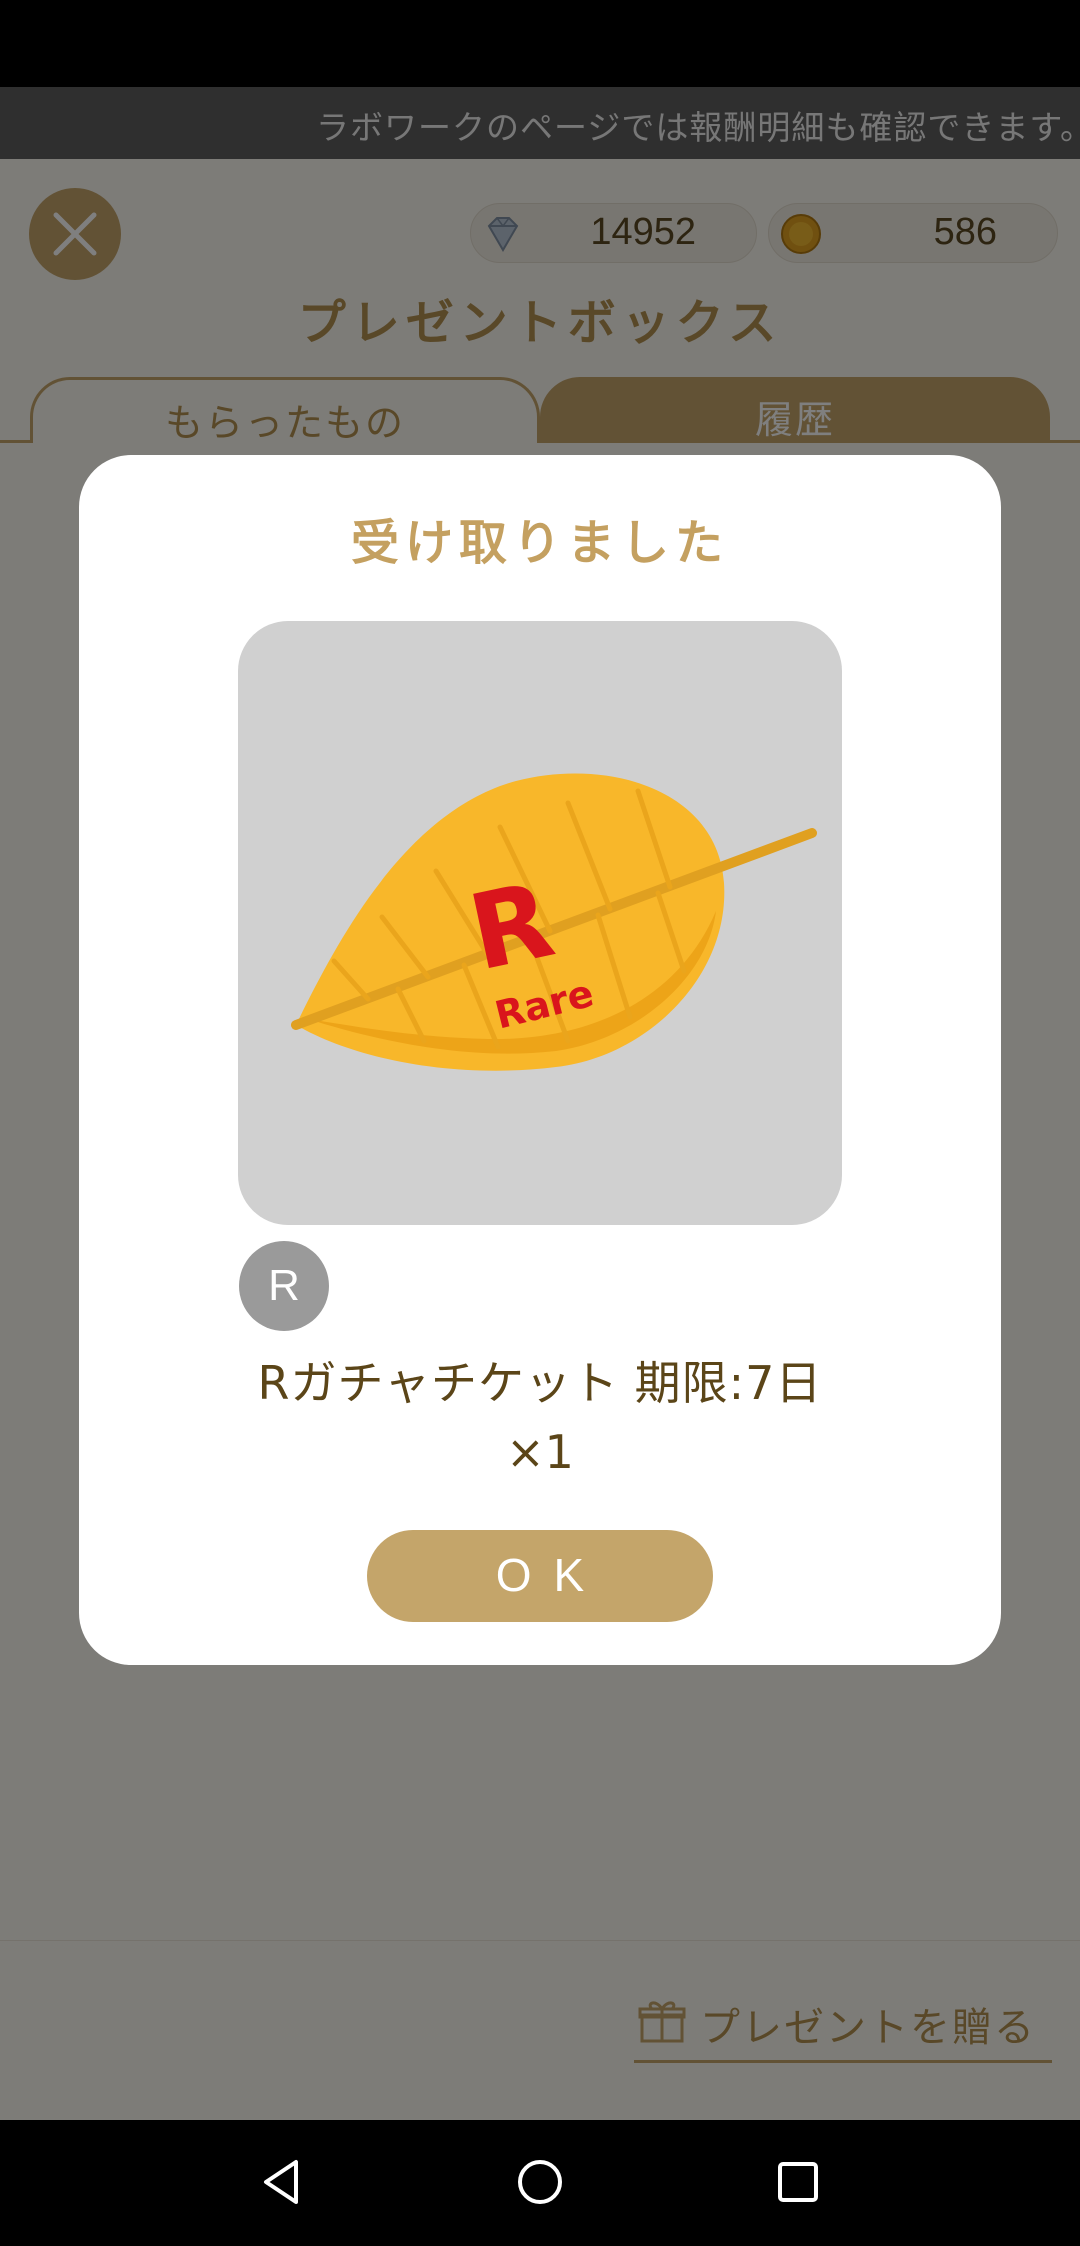 This screenshot has width=1080, height=2246. What do you see at coordinates (798, 2182) in the screenshot?
I see `recents-icon` at bounding box center [798, 2182].